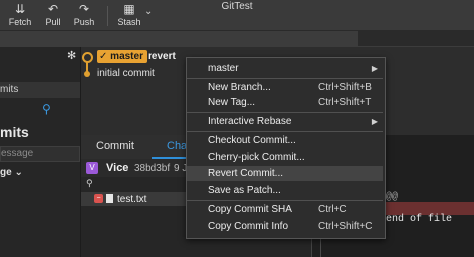 This screenshot has height=257, width=474. What do you see at coordinates (250, 121) in the screenshot?
I see `menu-item-label: Interactive Rebase` at bounding box center [250, 121].